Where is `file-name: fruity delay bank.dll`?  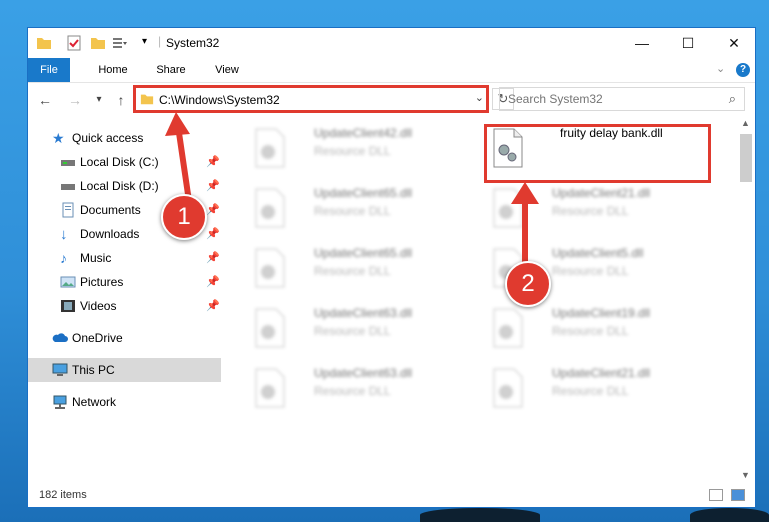 file-name: fruity delay bank.dll is located at coordinates (611, 133).